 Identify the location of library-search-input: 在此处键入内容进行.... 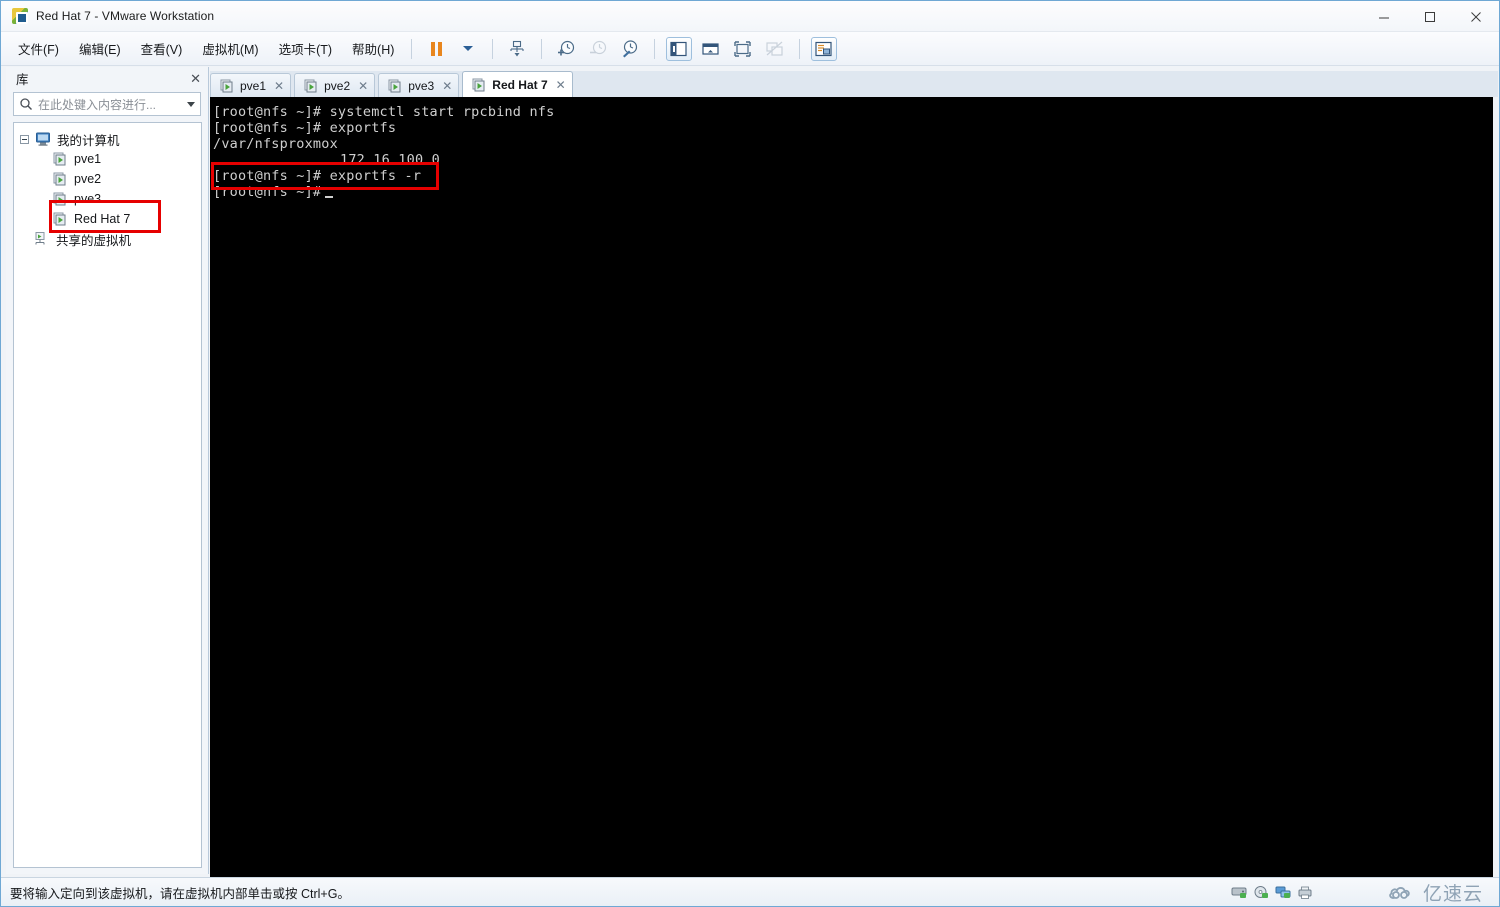
(110, 104).